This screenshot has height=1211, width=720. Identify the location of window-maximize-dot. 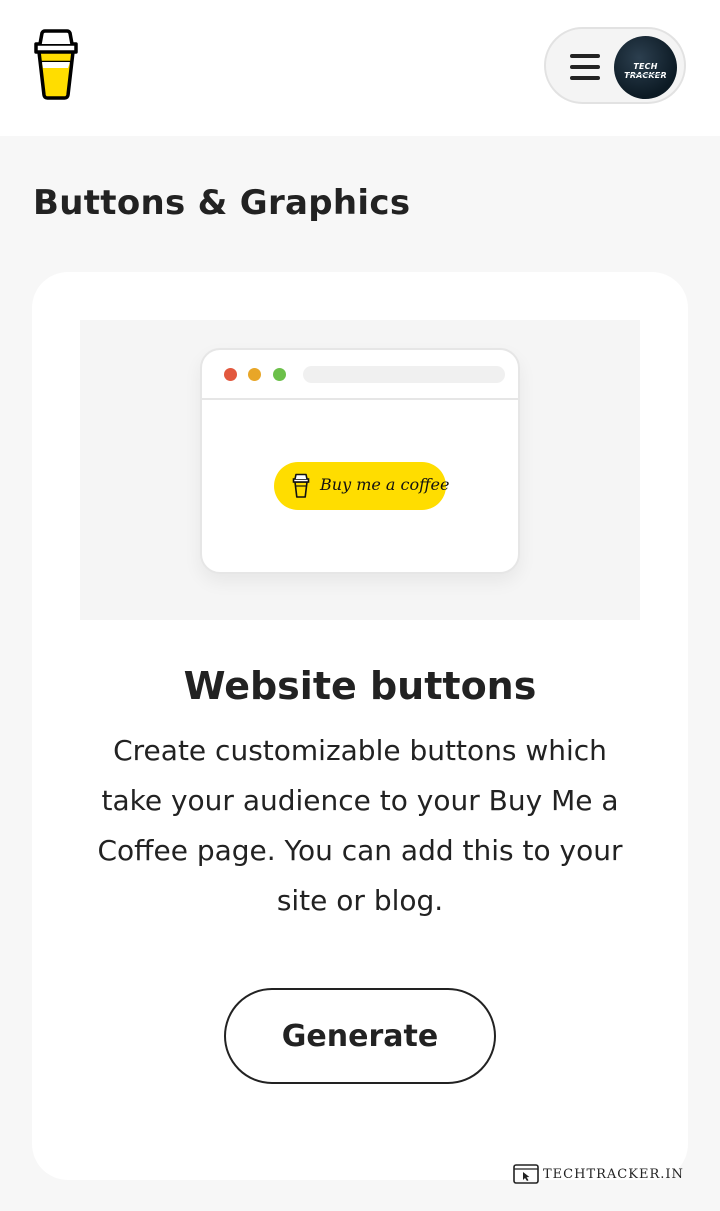
(279, 374).